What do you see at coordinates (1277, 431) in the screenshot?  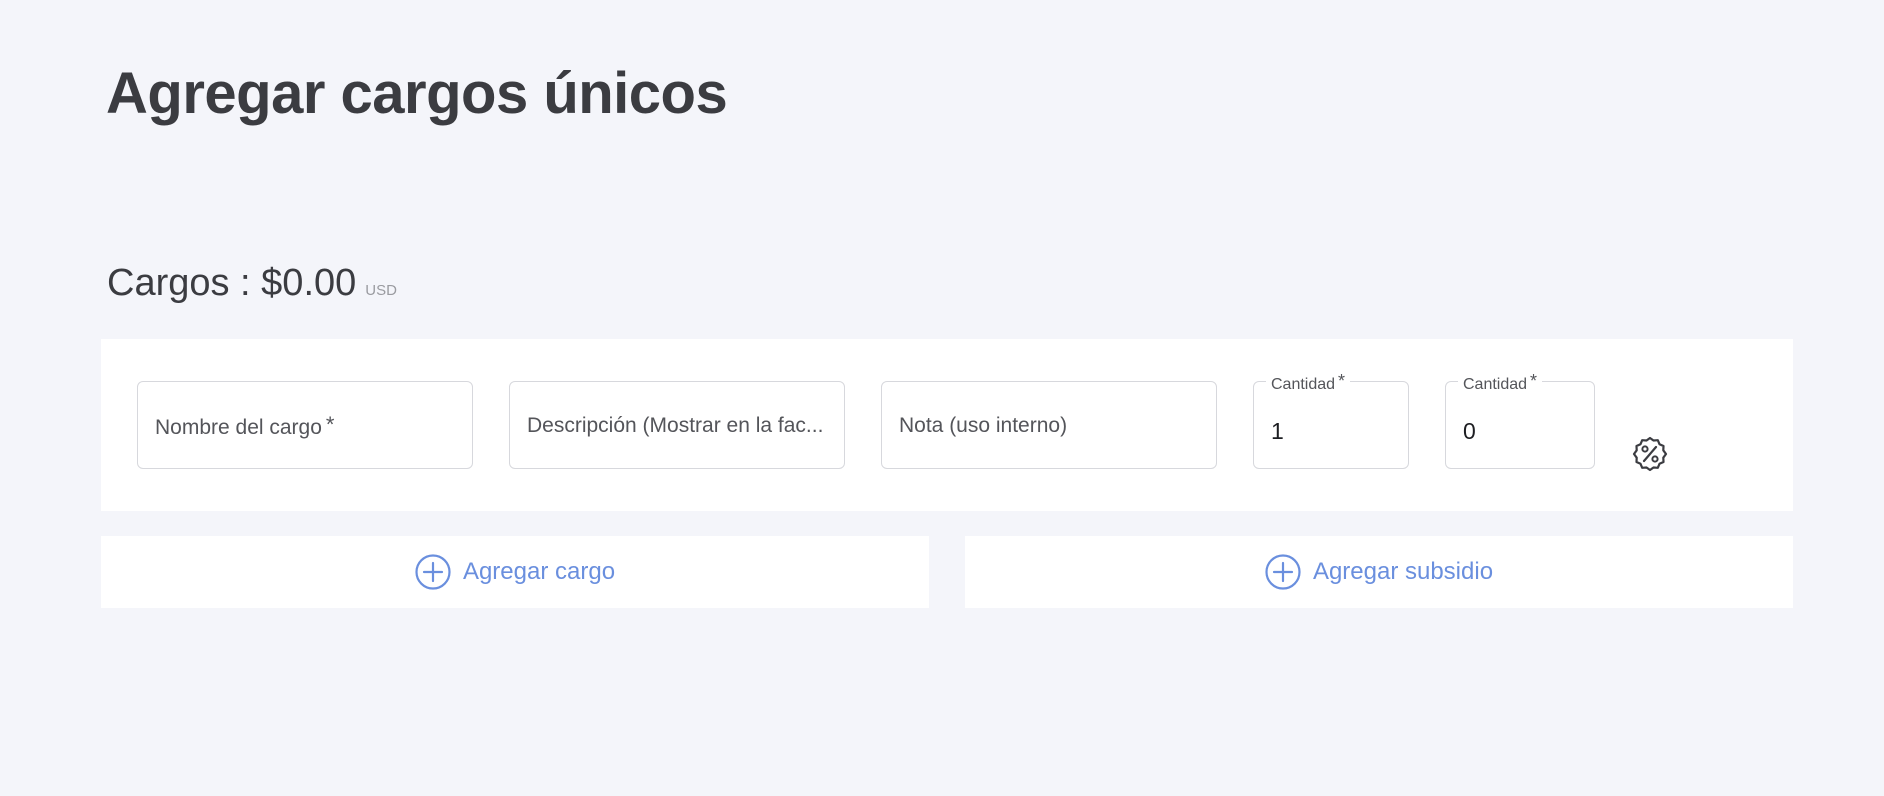 I see `quantity-value: 1` at bounding box center [1277, 431].